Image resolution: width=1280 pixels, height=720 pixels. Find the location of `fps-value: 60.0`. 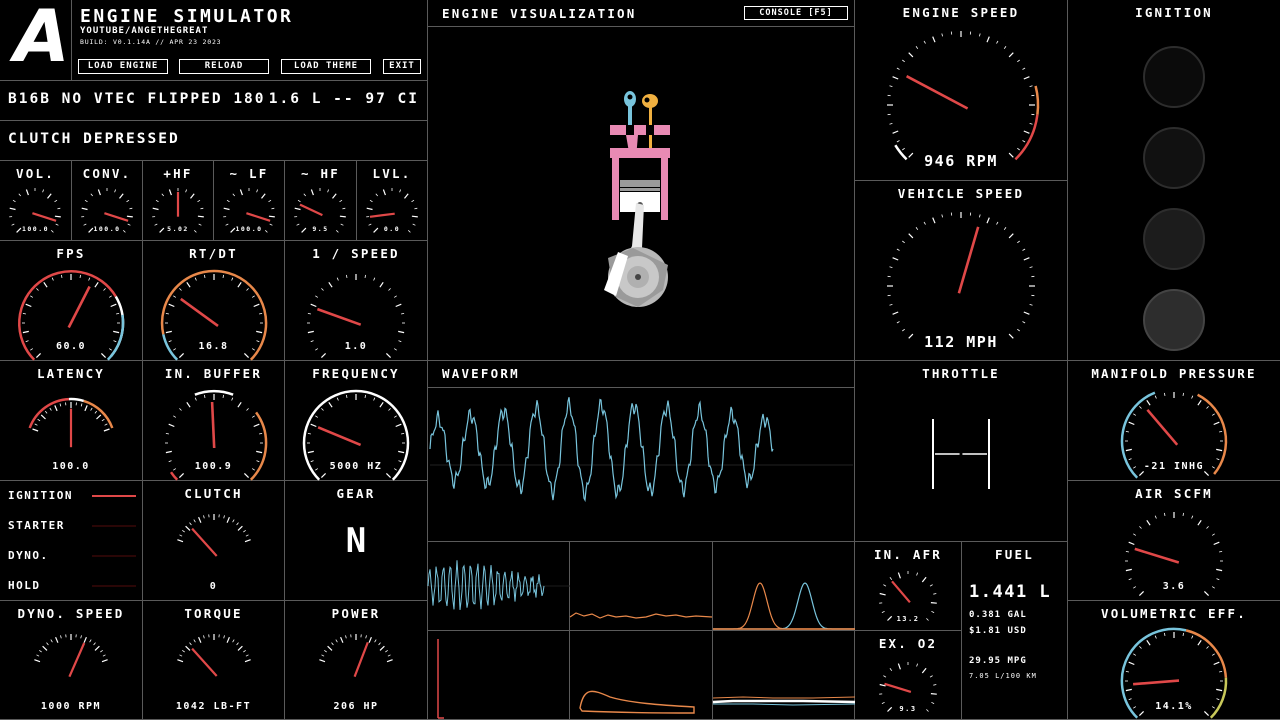

fps-value: 60.0 is located at coordinates (71, 346).